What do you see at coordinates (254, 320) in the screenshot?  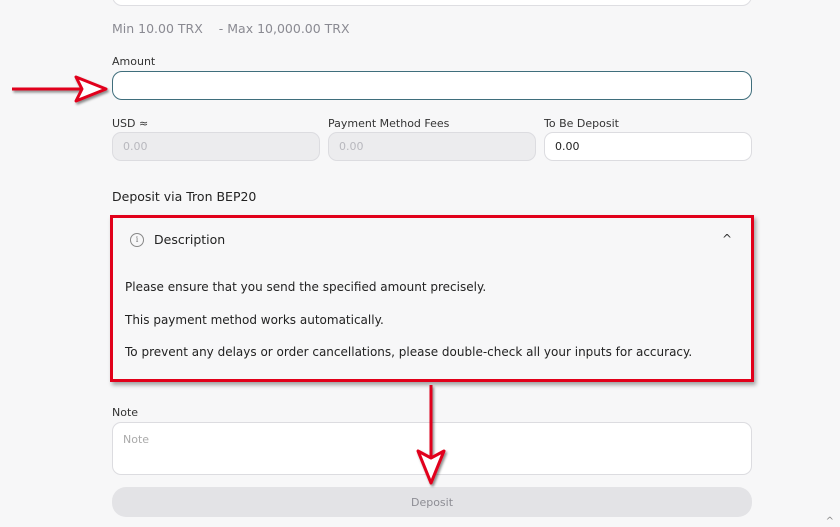 I see `description-line-2: This payment method works automatically.` at bounding box center [254, 320].